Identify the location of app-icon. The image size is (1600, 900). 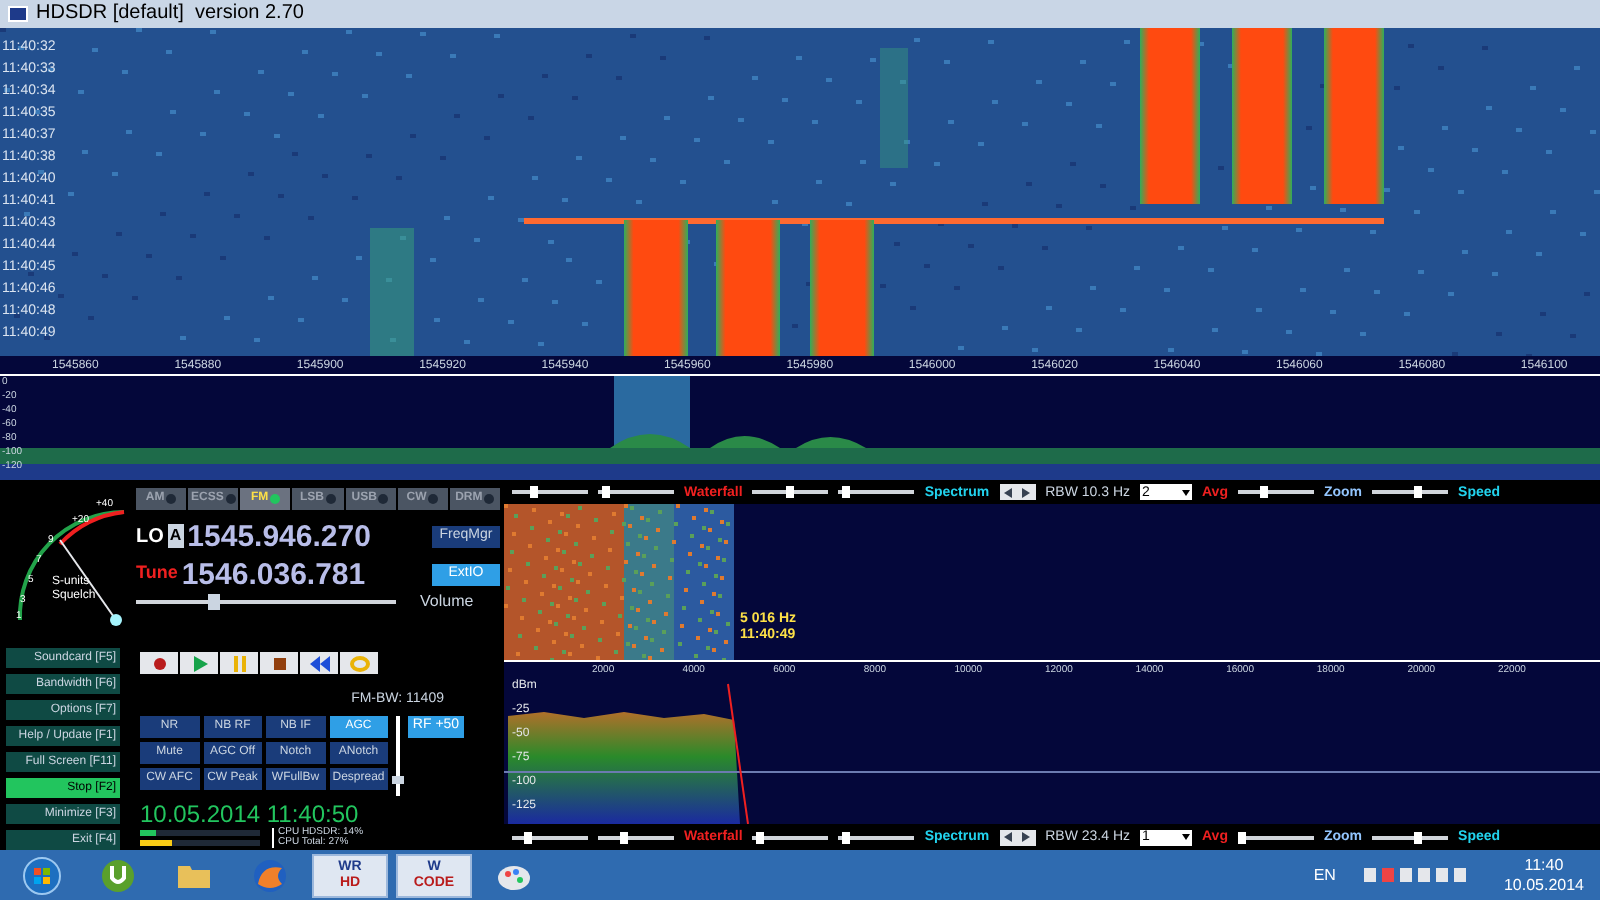
(18, 14).